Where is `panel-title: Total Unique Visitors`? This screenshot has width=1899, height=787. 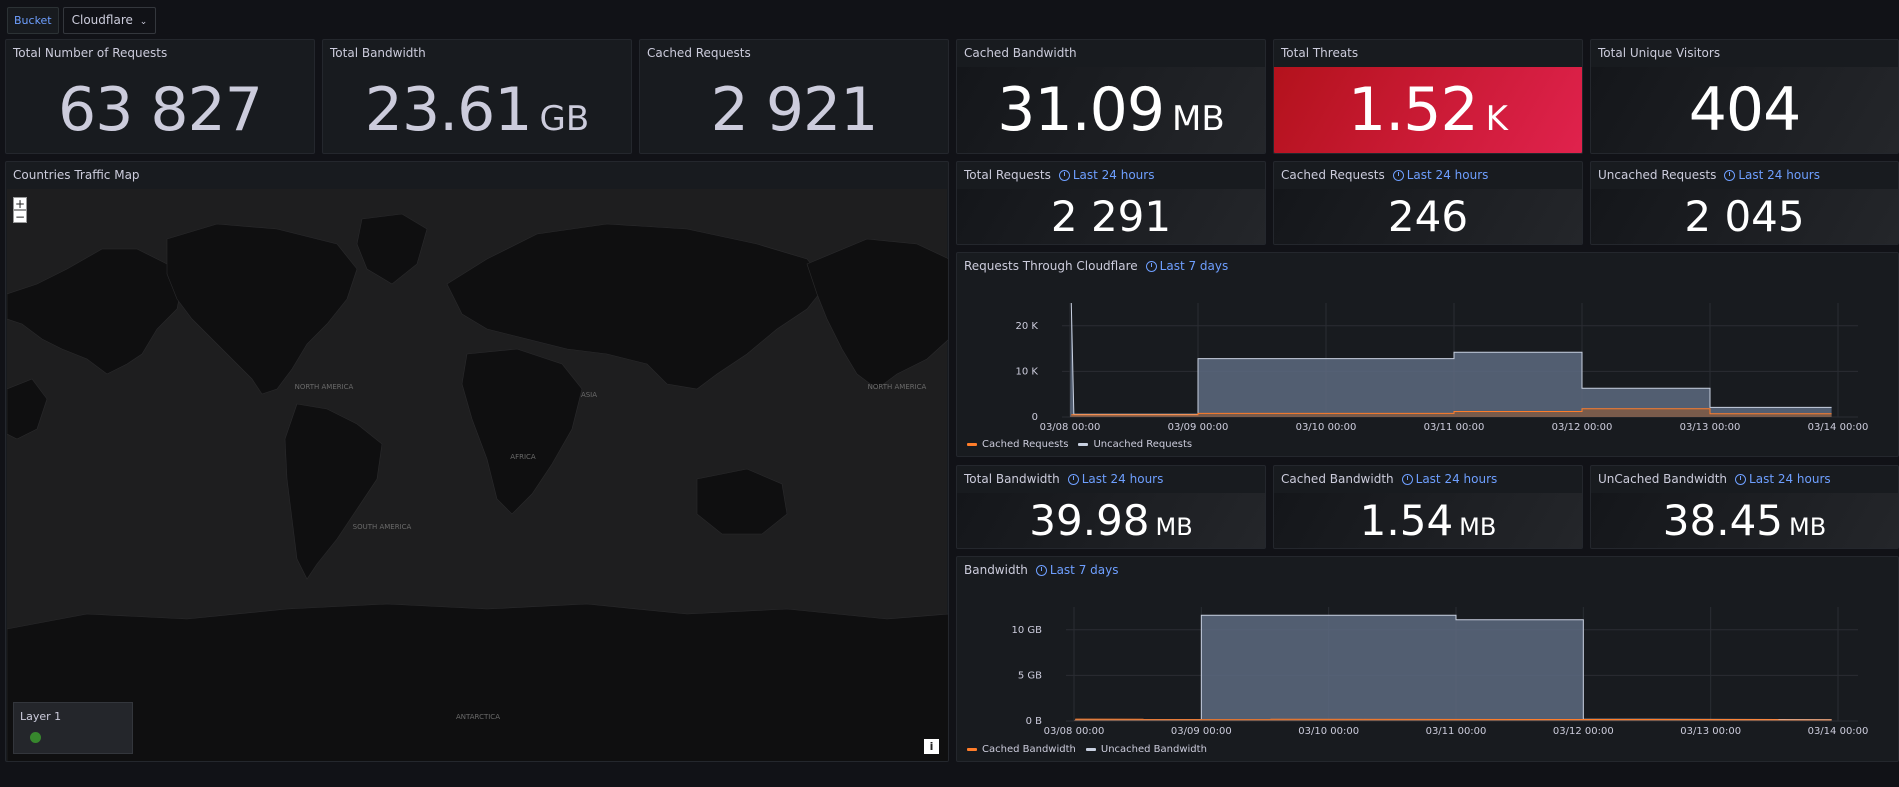
panel-title: Total Unique Visitors is located at coordinates (1659, 53).